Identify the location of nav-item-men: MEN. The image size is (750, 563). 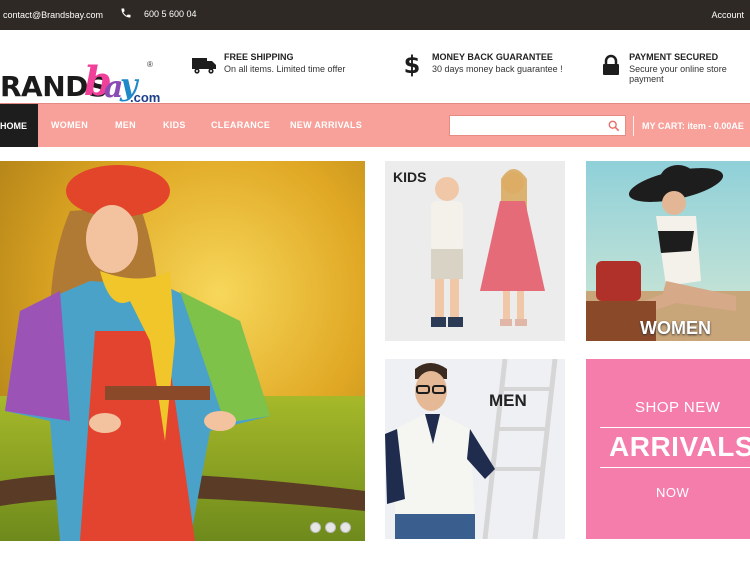
(125, 125).